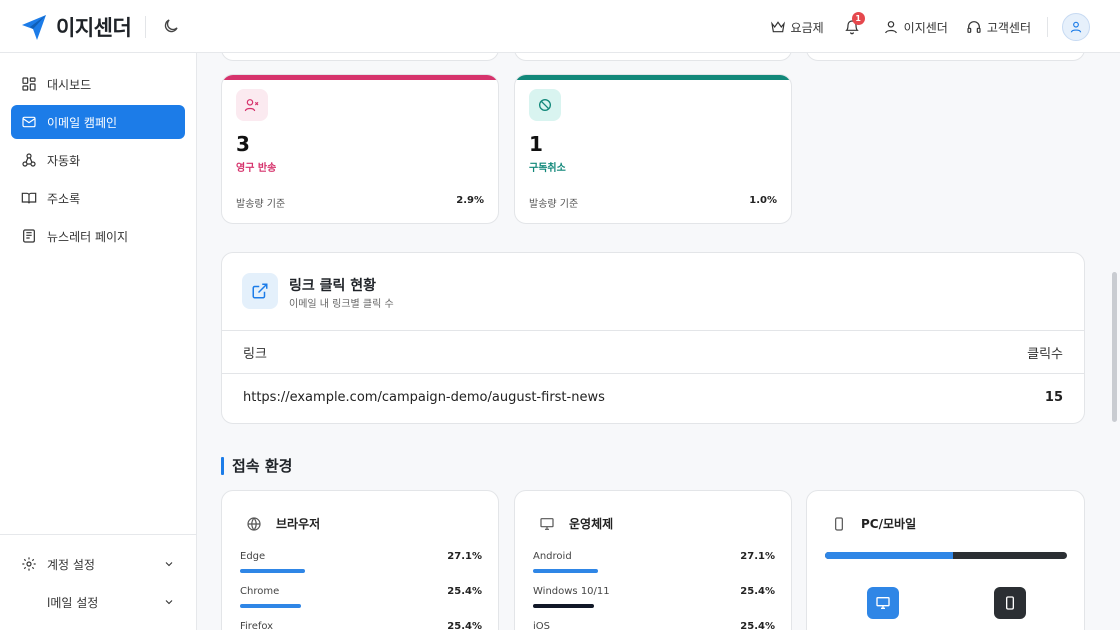 This screenshot has height=630, width=1120. I want to click on os-row: Windows 10/11 25.4%, so click(654, 598).